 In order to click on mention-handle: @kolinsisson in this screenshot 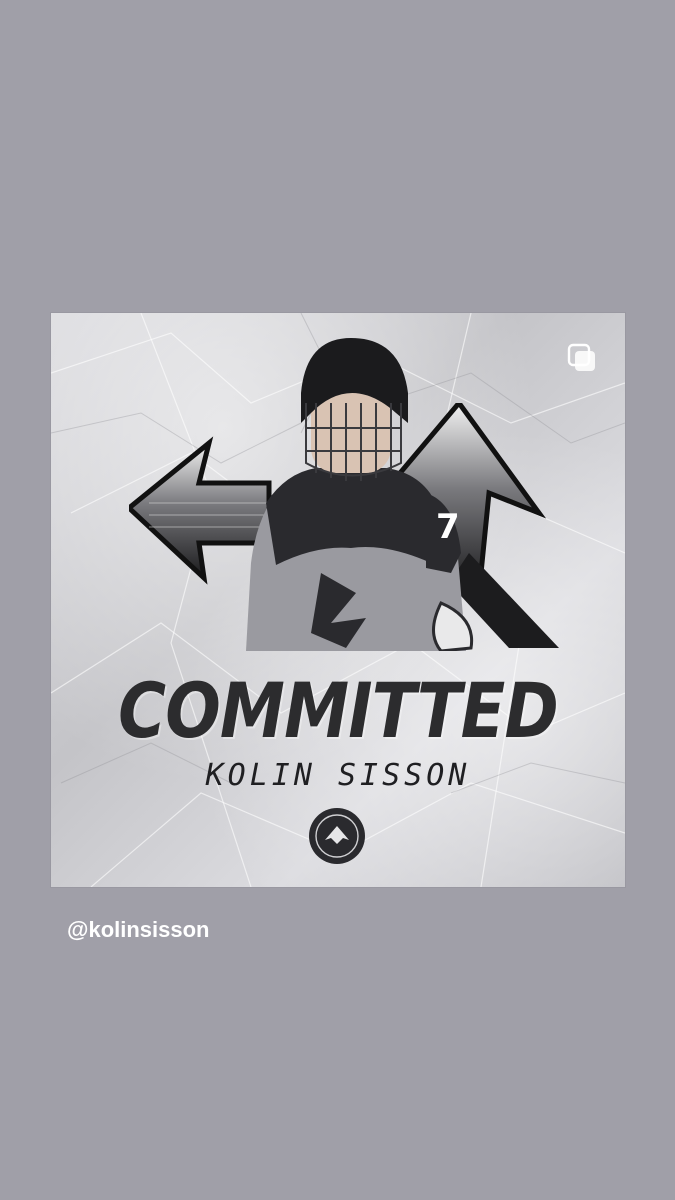, I will do `click(138, 930)`.